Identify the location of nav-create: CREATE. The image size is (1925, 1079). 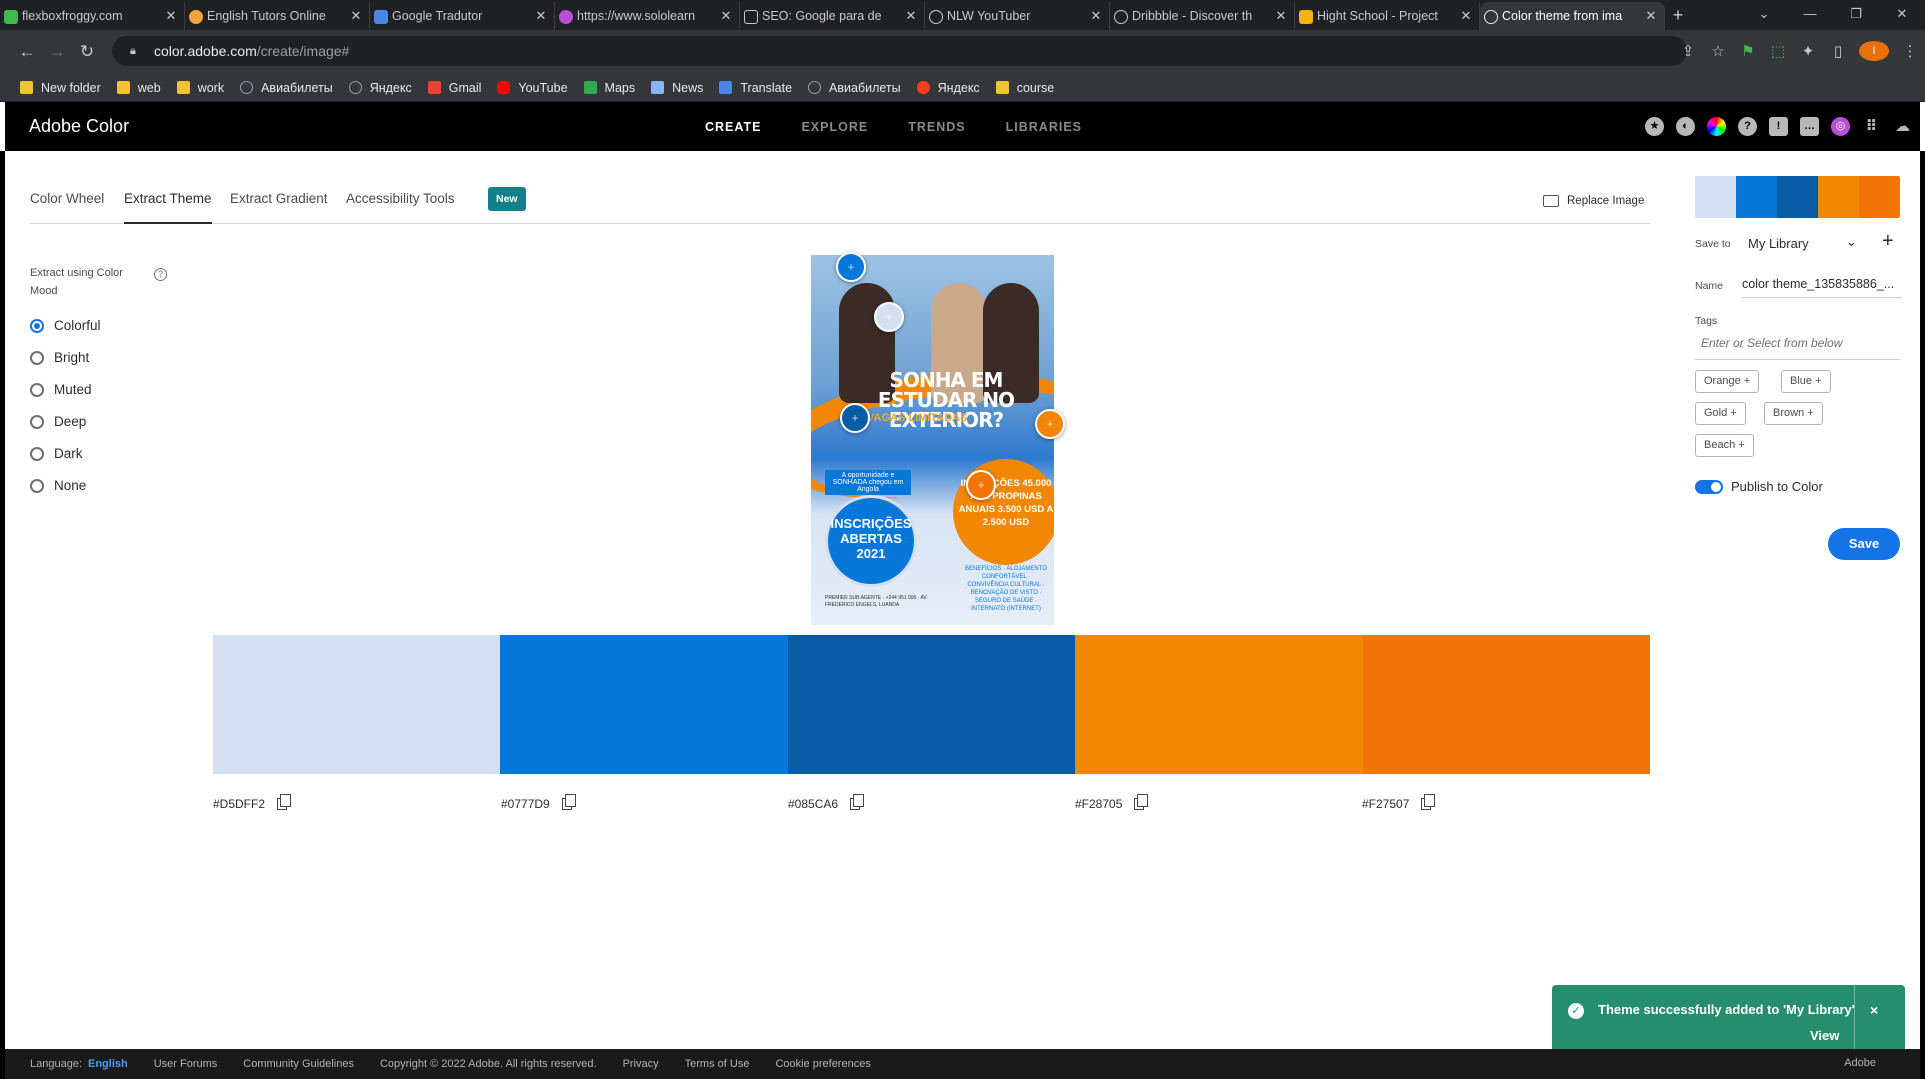
(733, 127).